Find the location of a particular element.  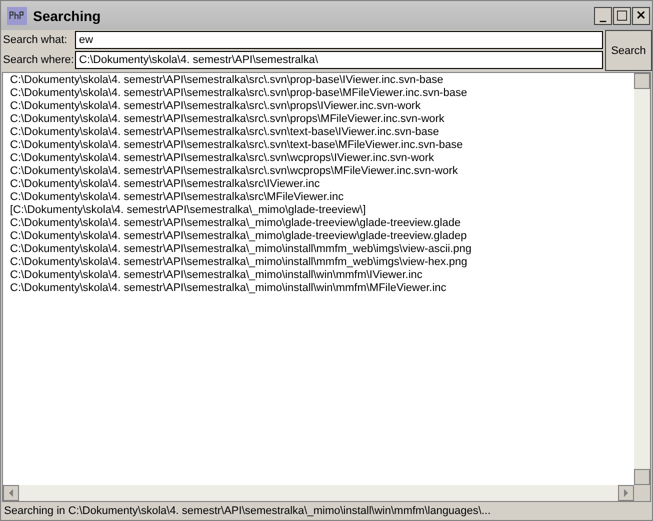

field-label: Search what: is located at coordinates (35, 40).